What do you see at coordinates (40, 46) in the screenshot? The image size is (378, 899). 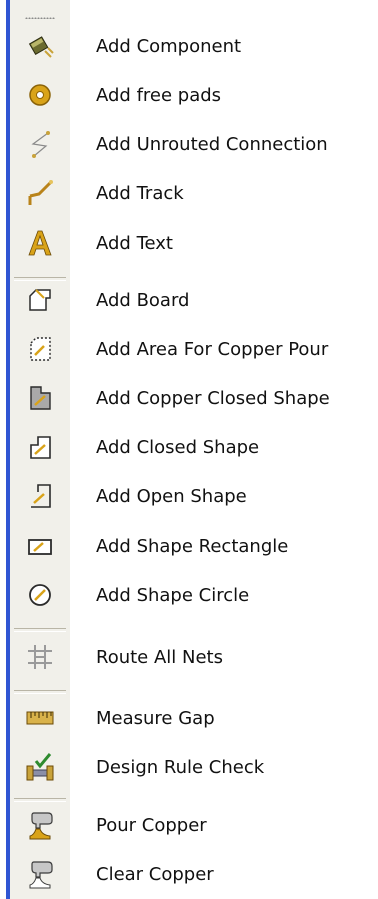 I see `component-icon` at bounding box center [40, 46].